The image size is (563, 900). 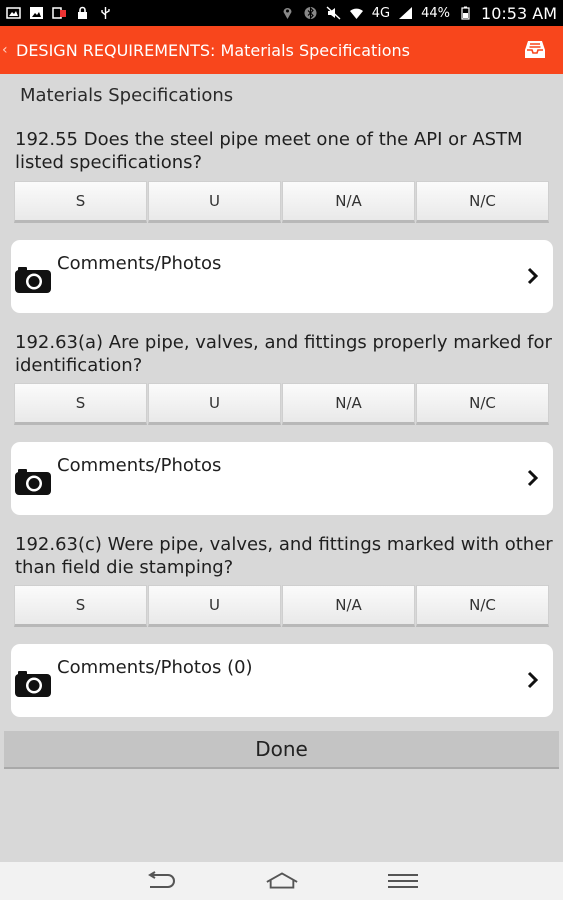 I want to click on section-title: Materials Specifications, so click(x=127, y=95).